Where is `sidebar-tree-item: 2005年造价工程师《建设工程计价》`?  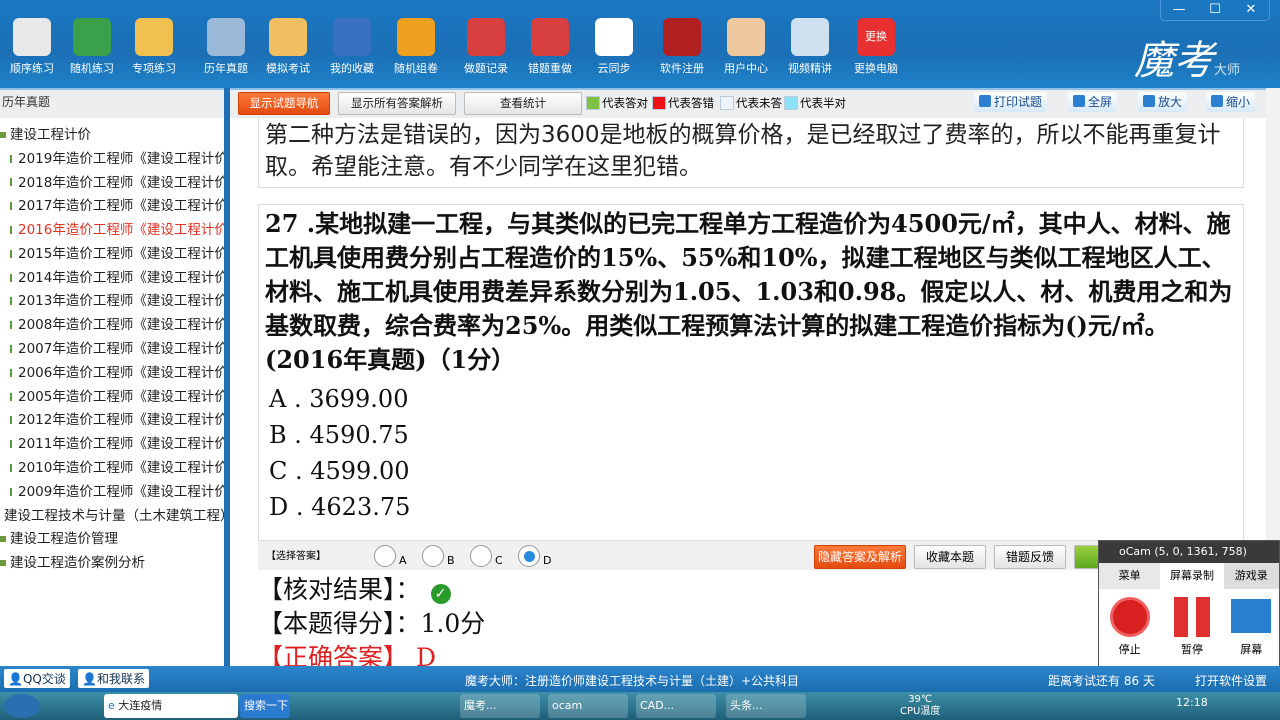 sidebar-tree-item: 2005年造价工程师《建设工程计价》 is located at coordinates (112, 397).